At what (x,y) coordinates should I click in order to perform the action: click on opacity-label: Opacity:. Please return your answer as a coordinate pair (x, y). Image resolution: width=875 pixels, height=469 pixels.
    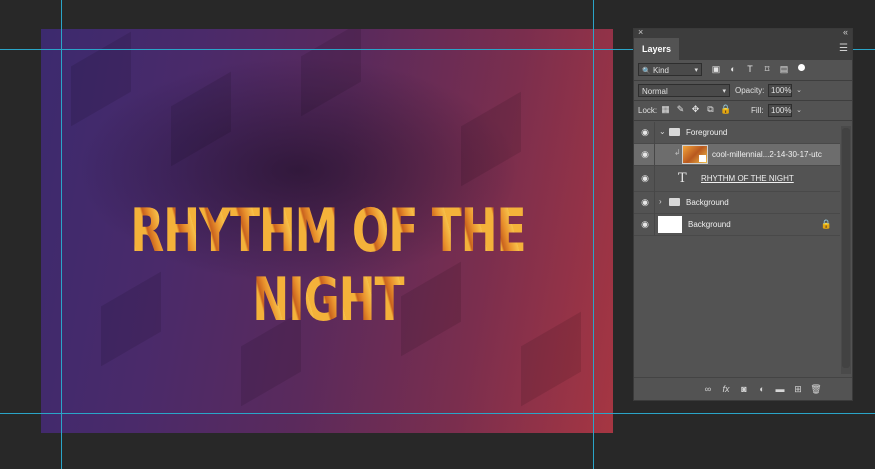
    Looking at the image, I should click on (750, 90).